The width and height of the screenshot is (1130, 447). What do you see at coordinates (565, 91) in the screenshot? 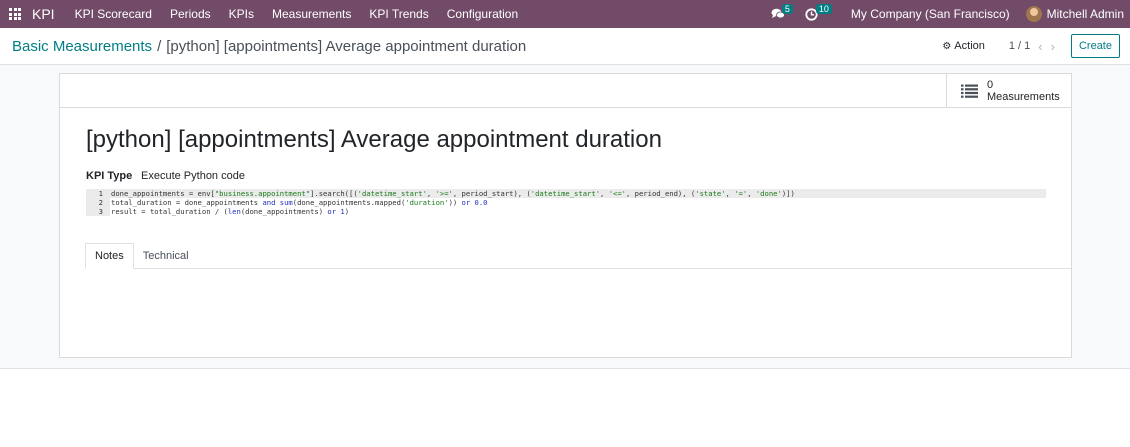
I see `smart-button-box: 0 Measurements` at bounding box center [565, 91].